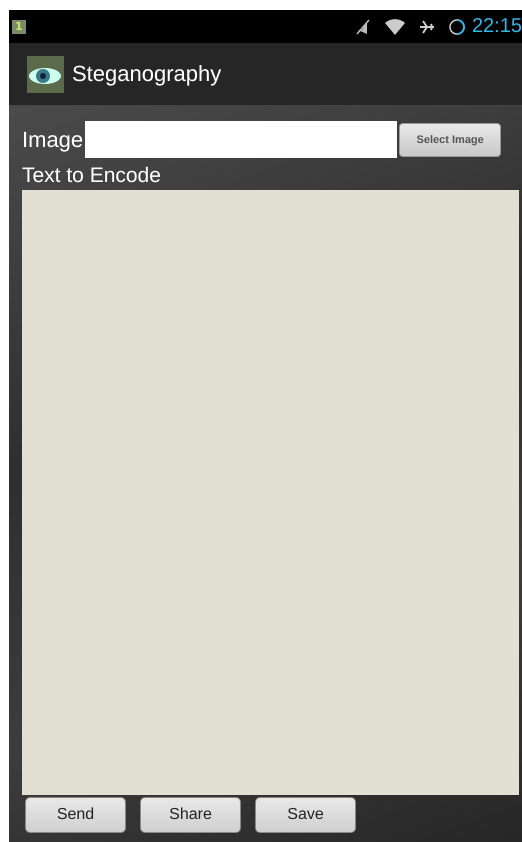 The image size is (522, 842). Describe the element at coordinates (190, 815) in the screenshot. I see `action-button: Share` at that location.